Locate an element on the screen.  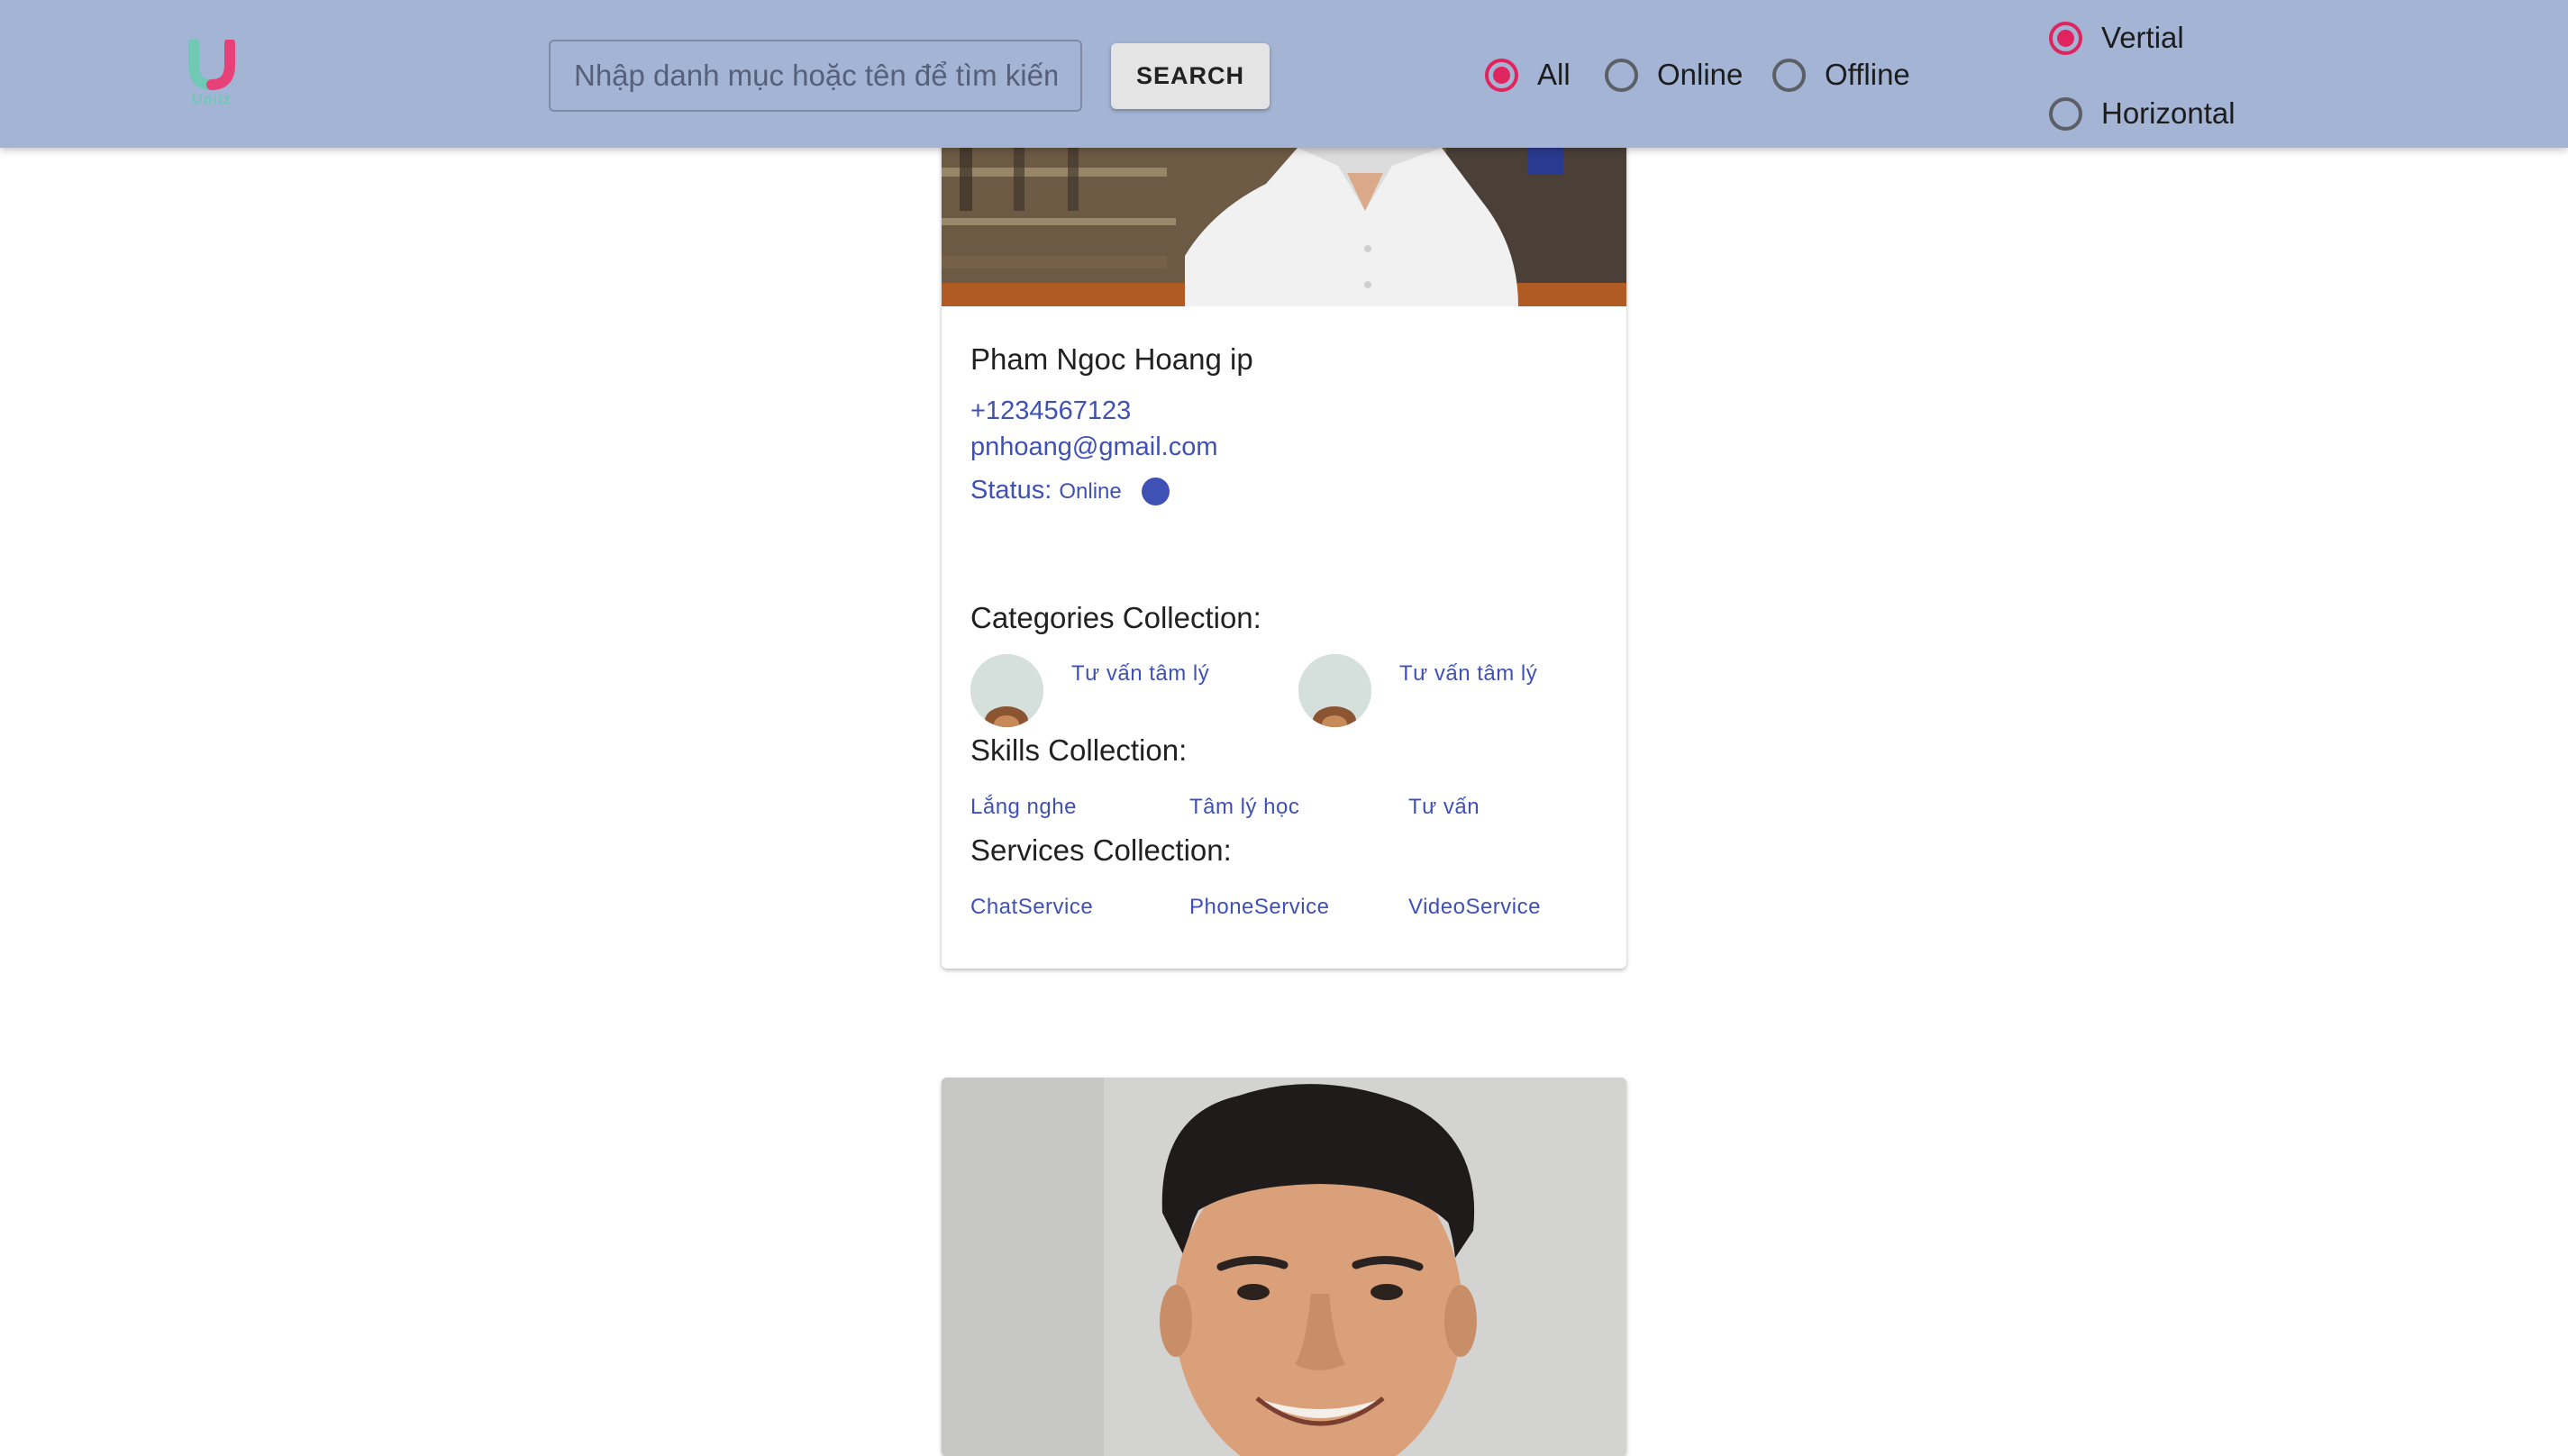
categories-title: Categories Collection: is located at coordinates (1115, 617).